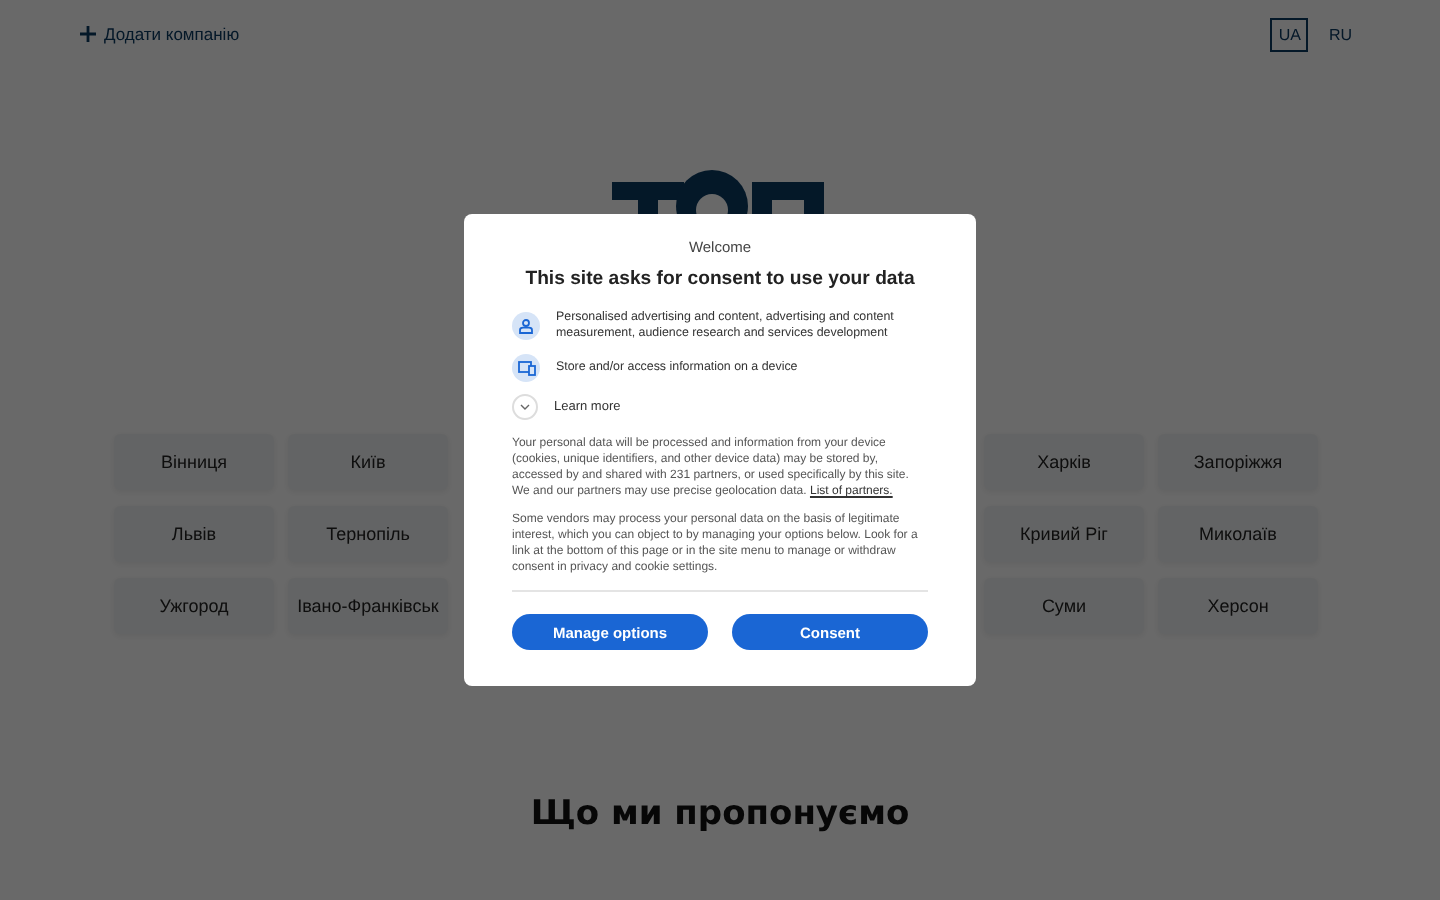  What do you see at coordinates (526, 368) in the screenshot?
I see `device-icon` at bounding box center [526, 368].